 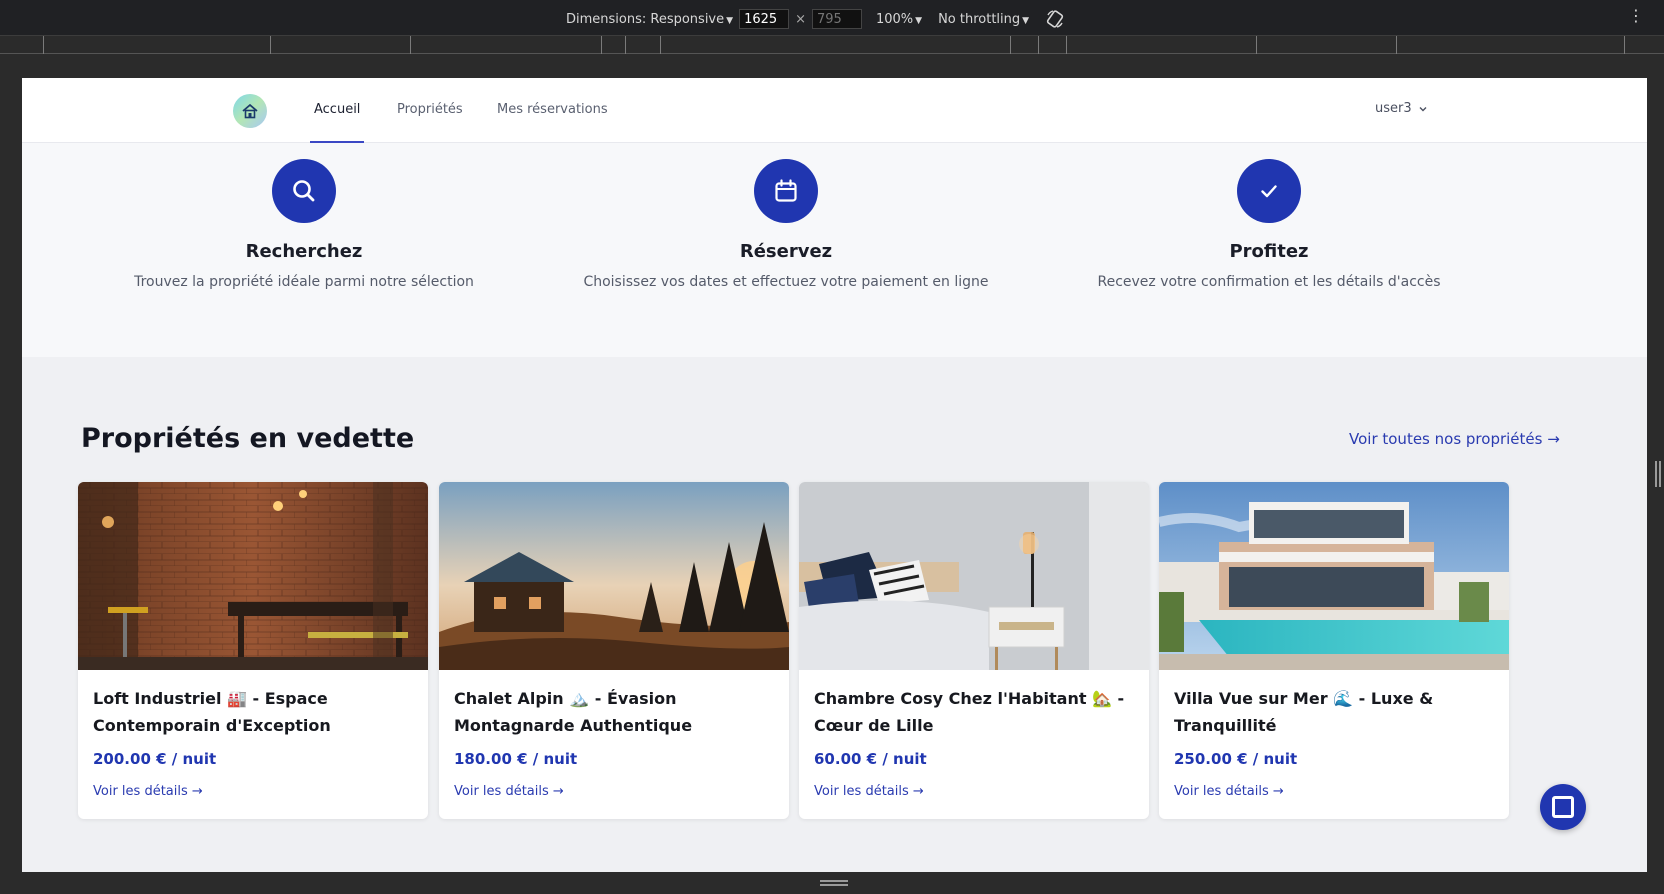 I want to click on chat-icon, so click(x=1563, y=807).